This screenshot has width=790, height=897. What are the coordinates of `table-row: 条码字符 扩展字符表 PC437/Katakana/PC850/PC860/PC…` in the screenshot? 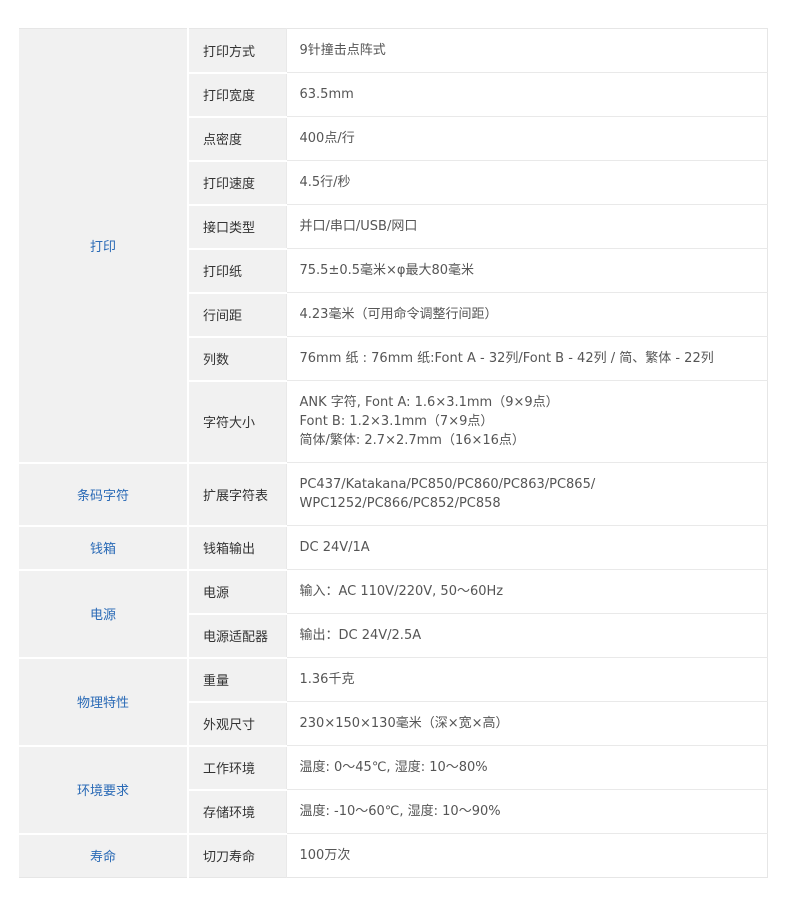 It's located at (393, 494).